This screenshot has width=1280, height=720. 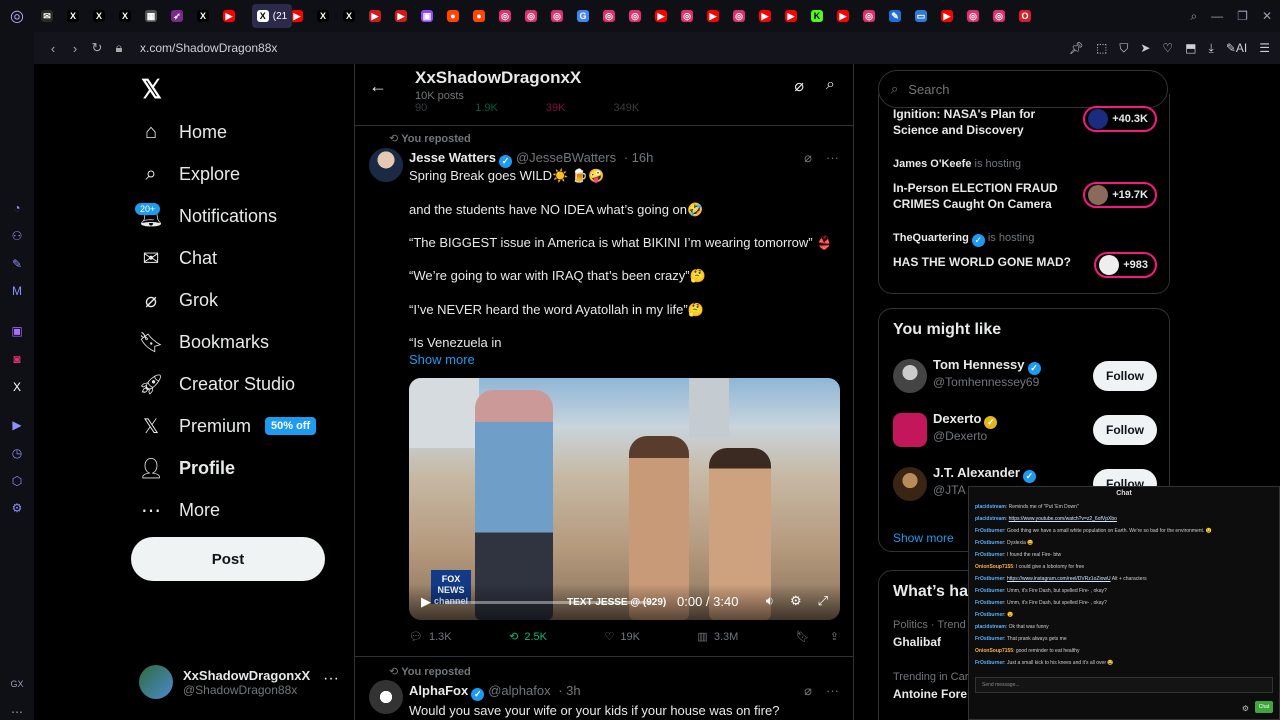 I want to click on shield-icon: ⛉, so click(x=1123, y=48).